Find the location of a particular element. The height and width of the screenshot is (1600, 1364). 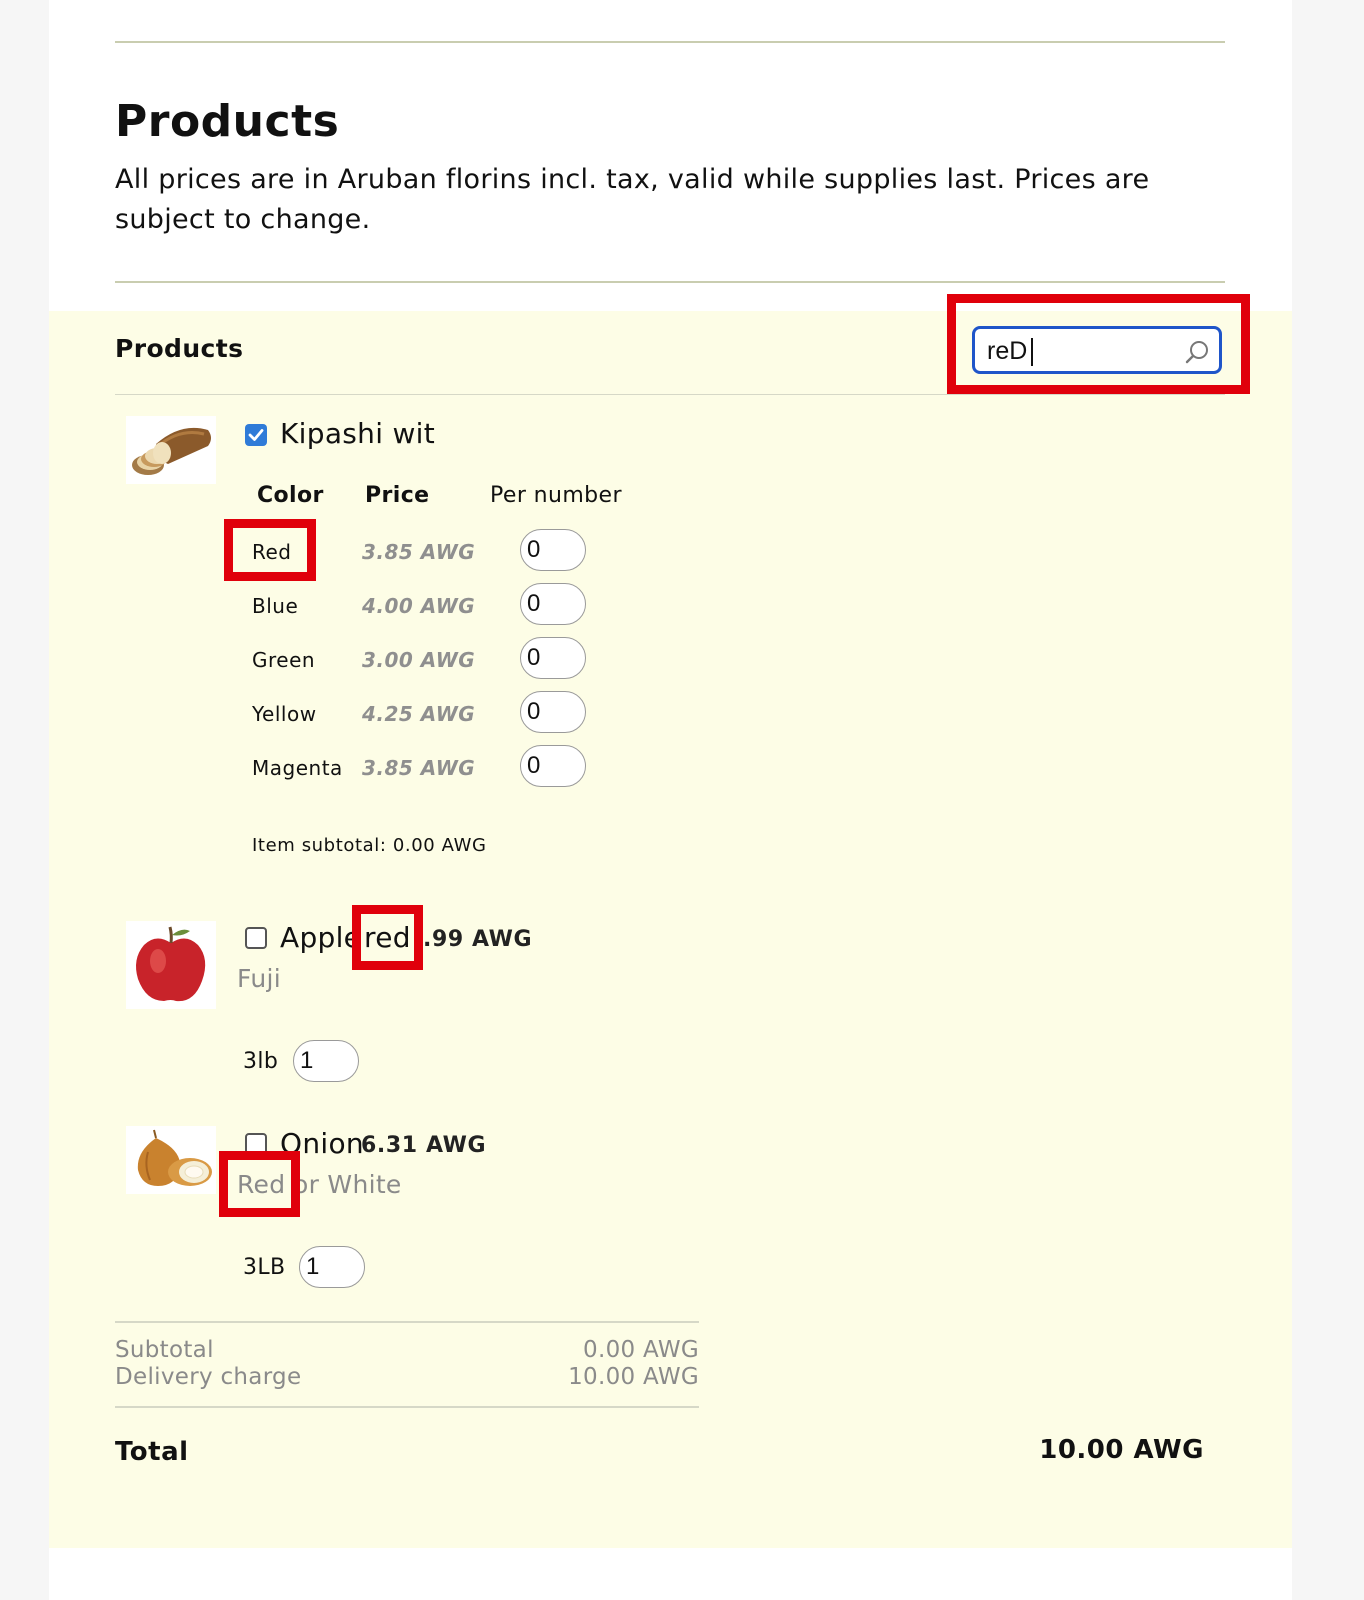

variant-price-yellow: 4.25 AWG is located at coordinates (419, 714).